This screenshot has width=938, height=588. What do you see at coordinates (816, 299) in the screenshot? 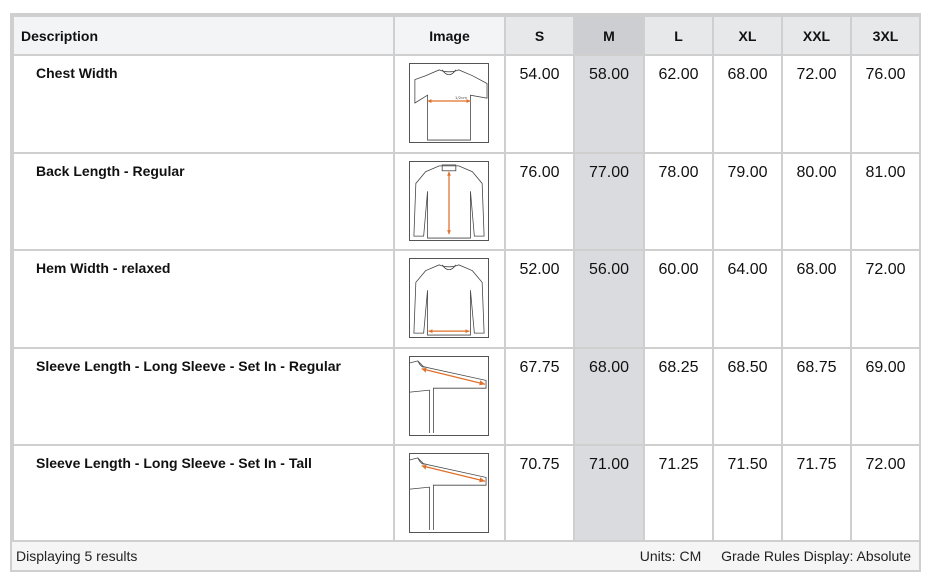
I see `value-cell-xxl: 68.00` at bounding box center [816, 299].